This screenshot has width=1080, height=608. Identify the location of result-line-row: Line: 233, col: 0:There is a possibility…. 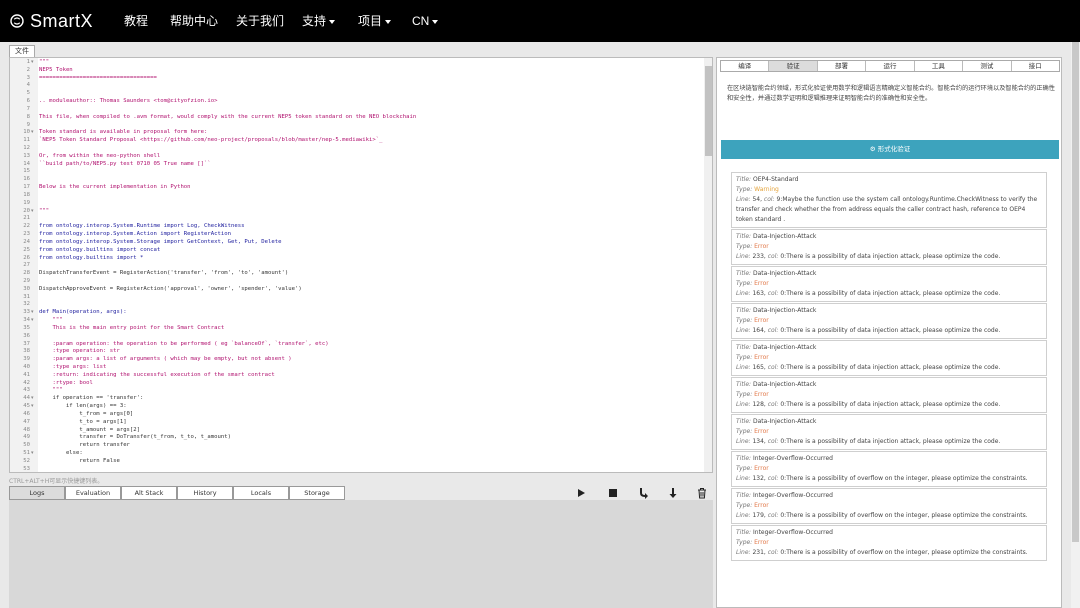
(868, 256).